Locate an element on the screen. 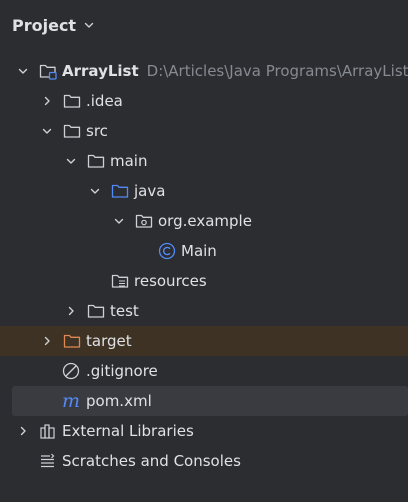  tree-node-java: java is located at coordinates (204, 191).